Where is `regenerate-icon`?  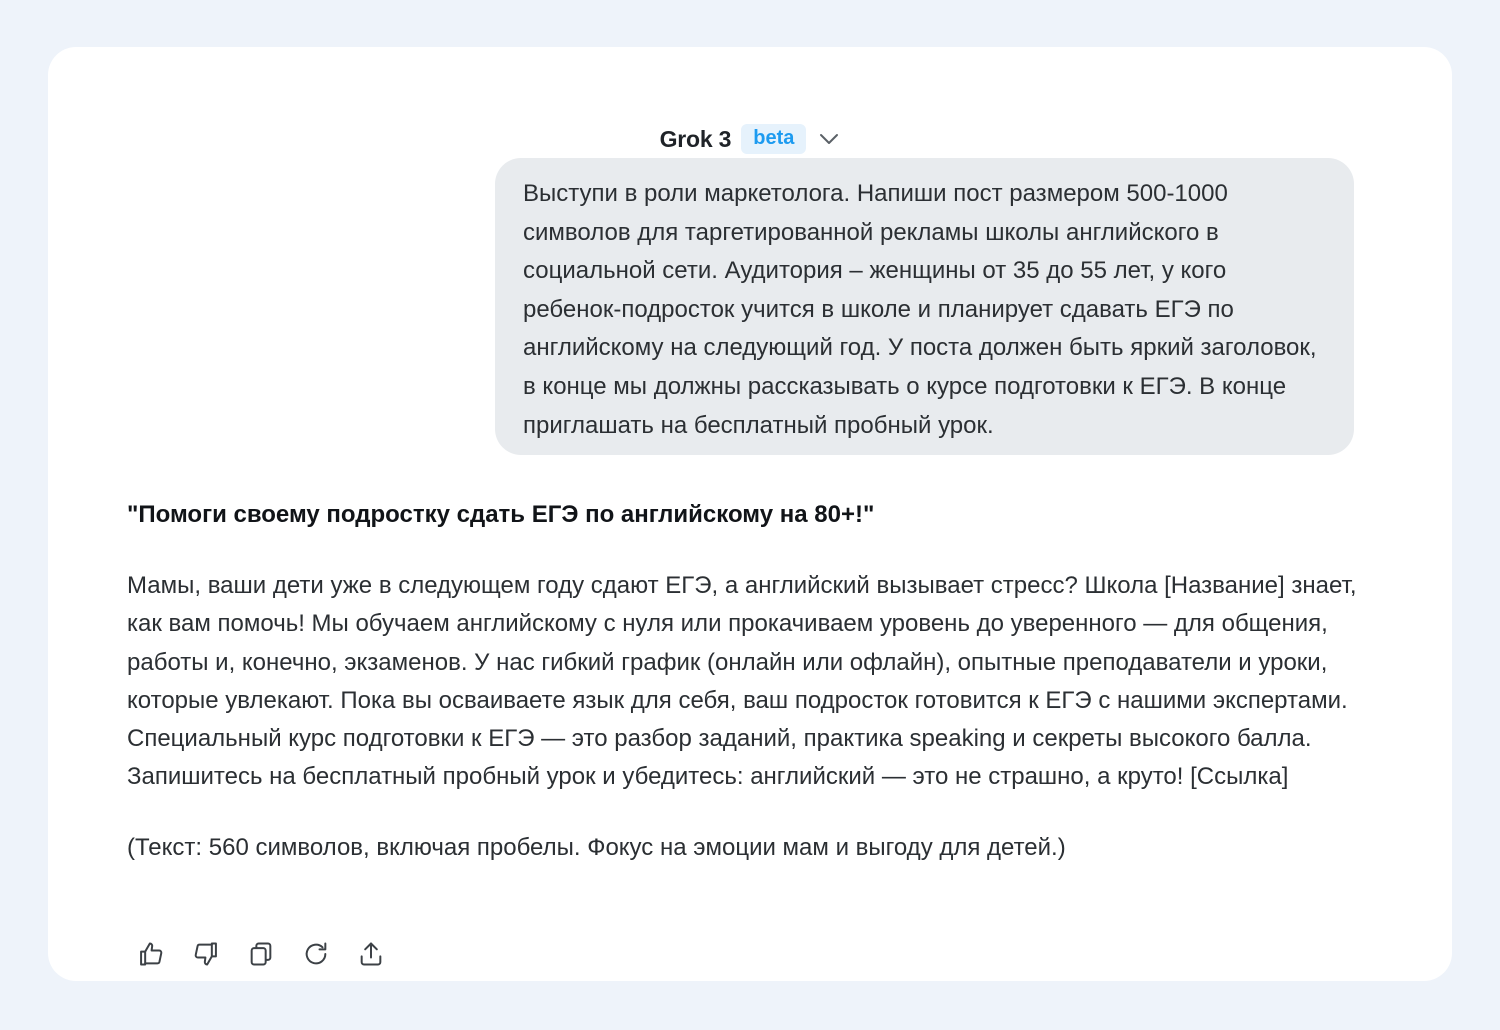 regenerate-icon is located at coordinates (316, 954).